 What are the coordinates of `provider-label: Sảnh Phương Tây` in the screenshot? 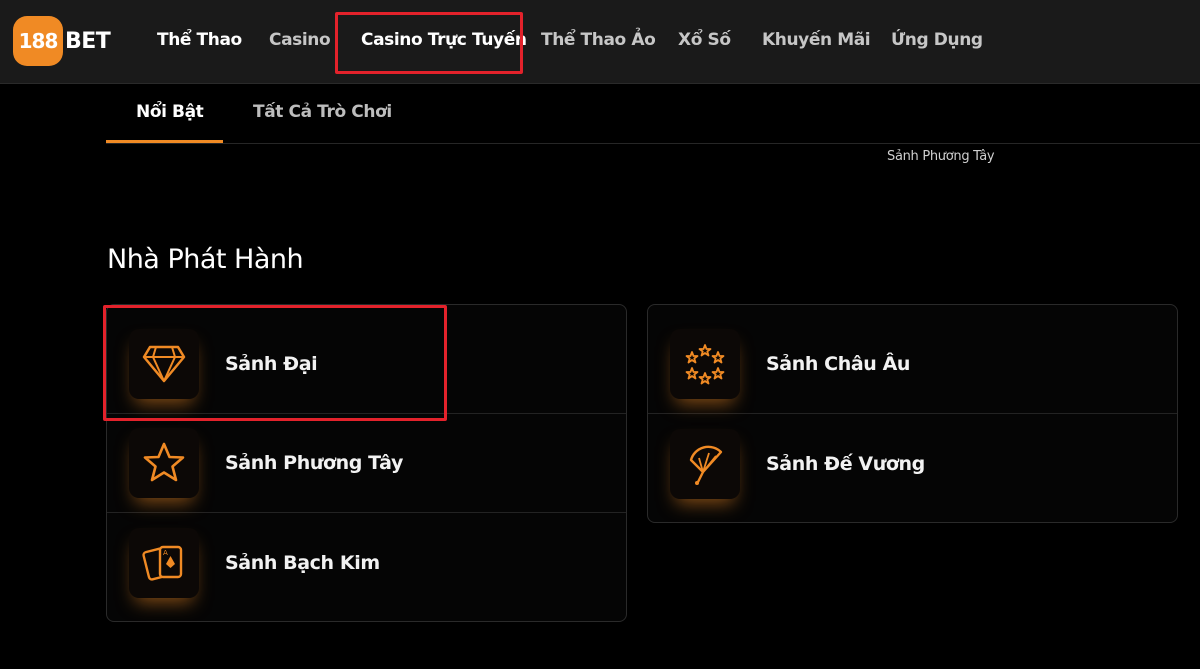 It's located at (314, 463).